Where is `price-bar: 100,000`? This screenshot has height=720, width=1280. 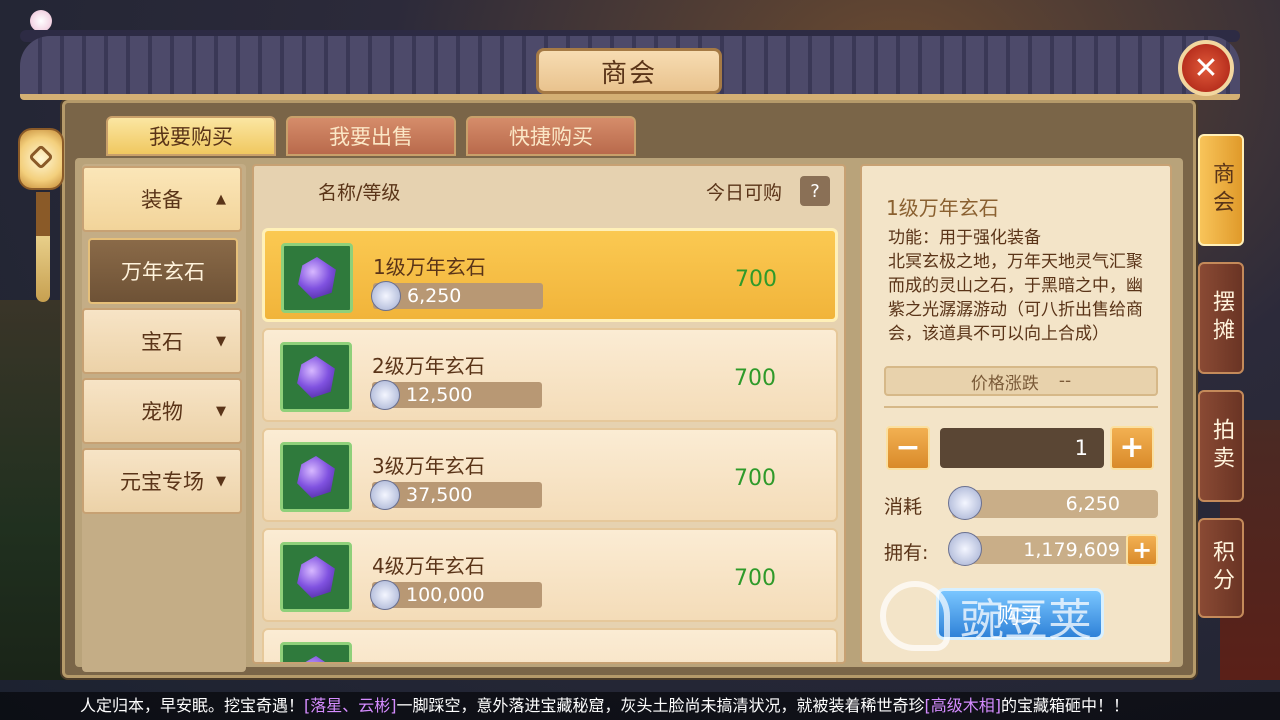 price-bar: 100,000 is located at coordinates (456, 595).